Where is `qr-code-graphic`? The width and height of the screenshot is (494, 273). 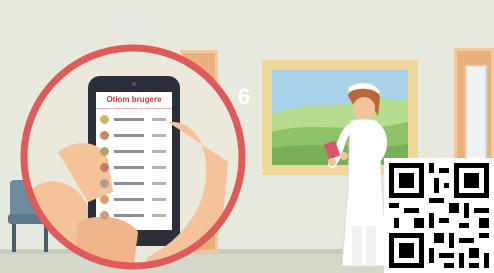
qr-code-graphic is located at coordinates (439, 215).